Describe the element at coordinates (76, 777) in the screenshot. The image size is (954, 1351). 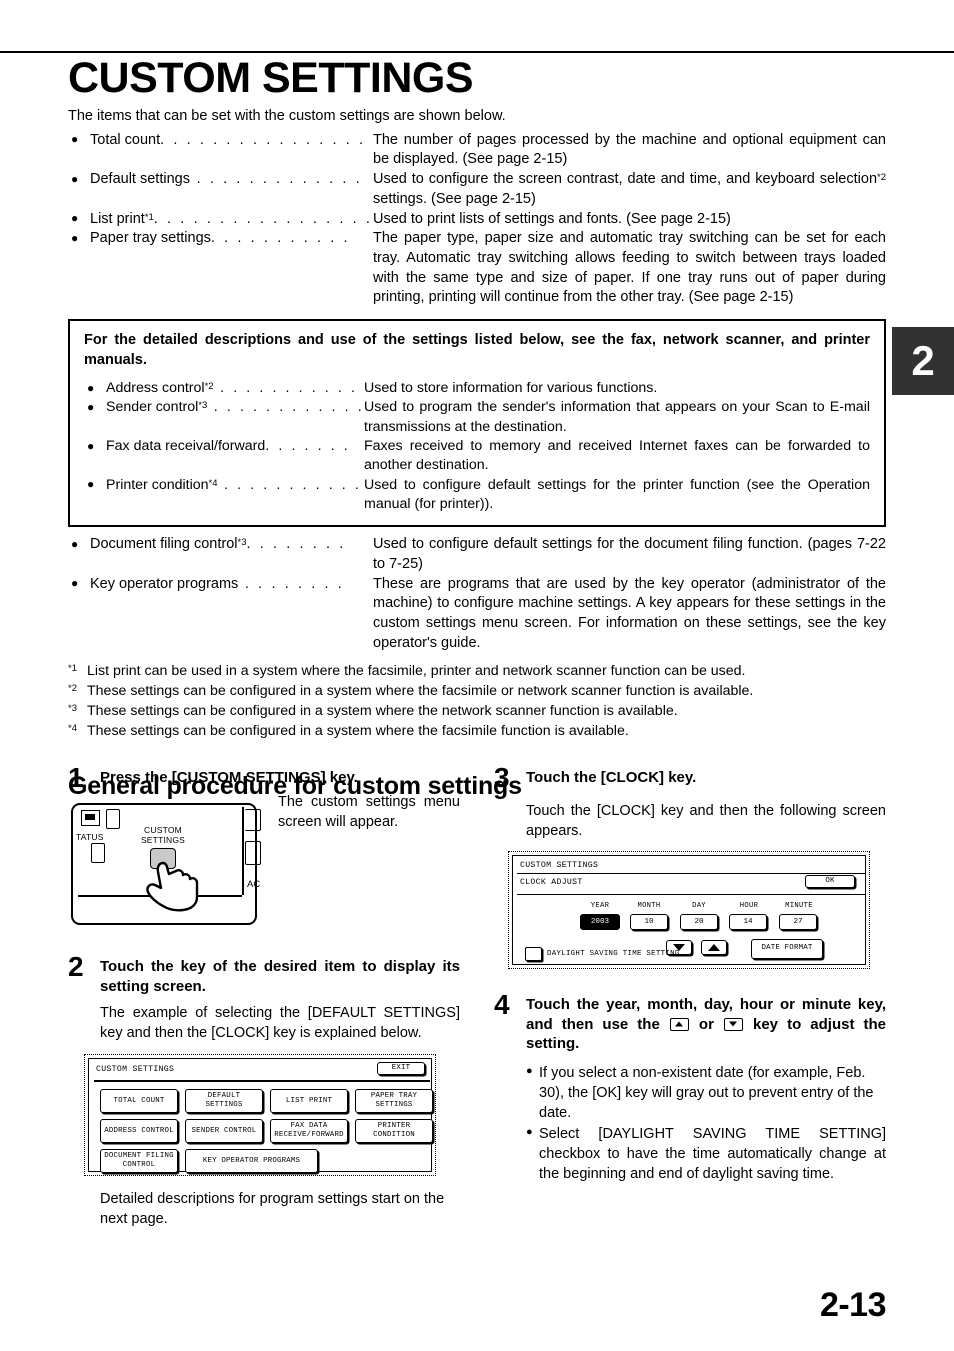
I see `step-number: 1` at that location.